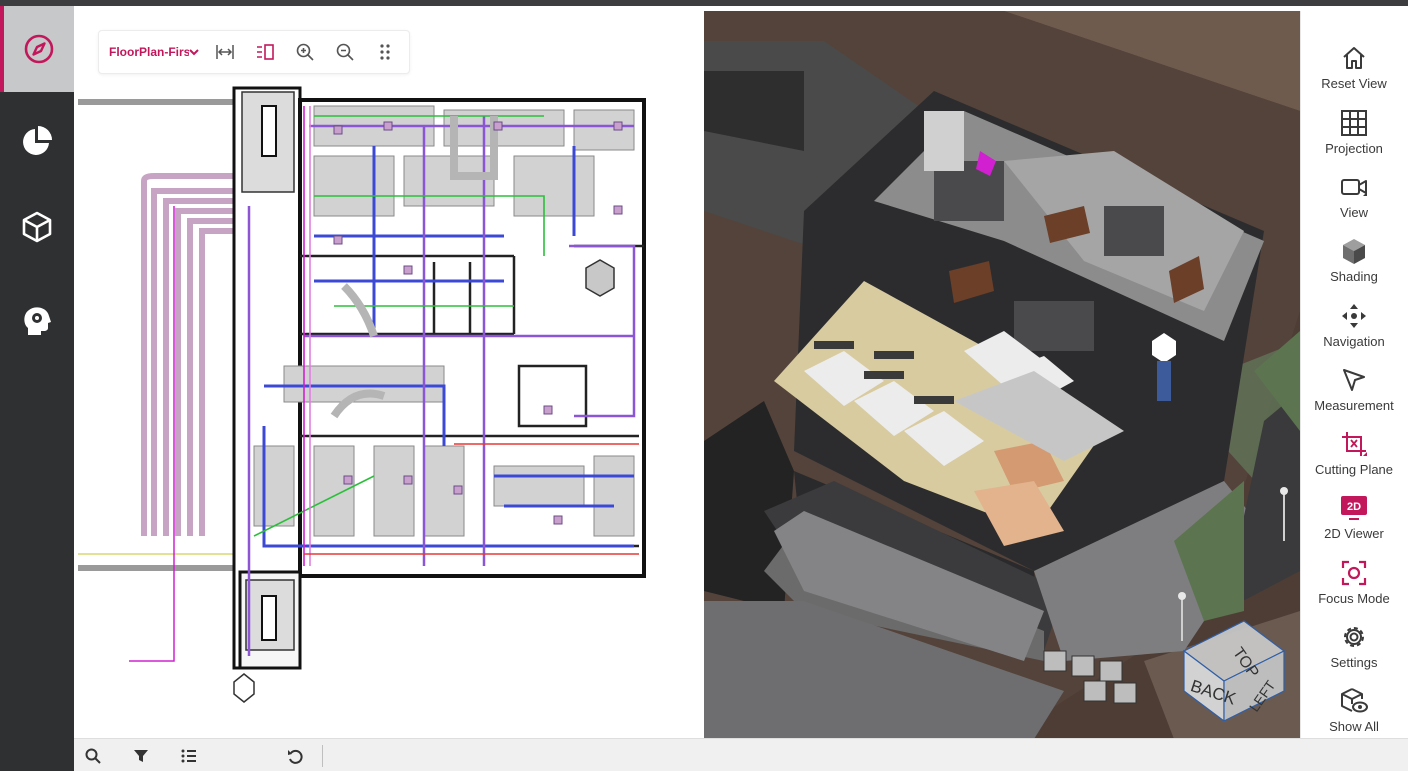 This screenshot has height=771, width=1408. What do you see at coordinates (37, 388) in the screenshot?
I see `left-rail` at bounding box center [37, 388].